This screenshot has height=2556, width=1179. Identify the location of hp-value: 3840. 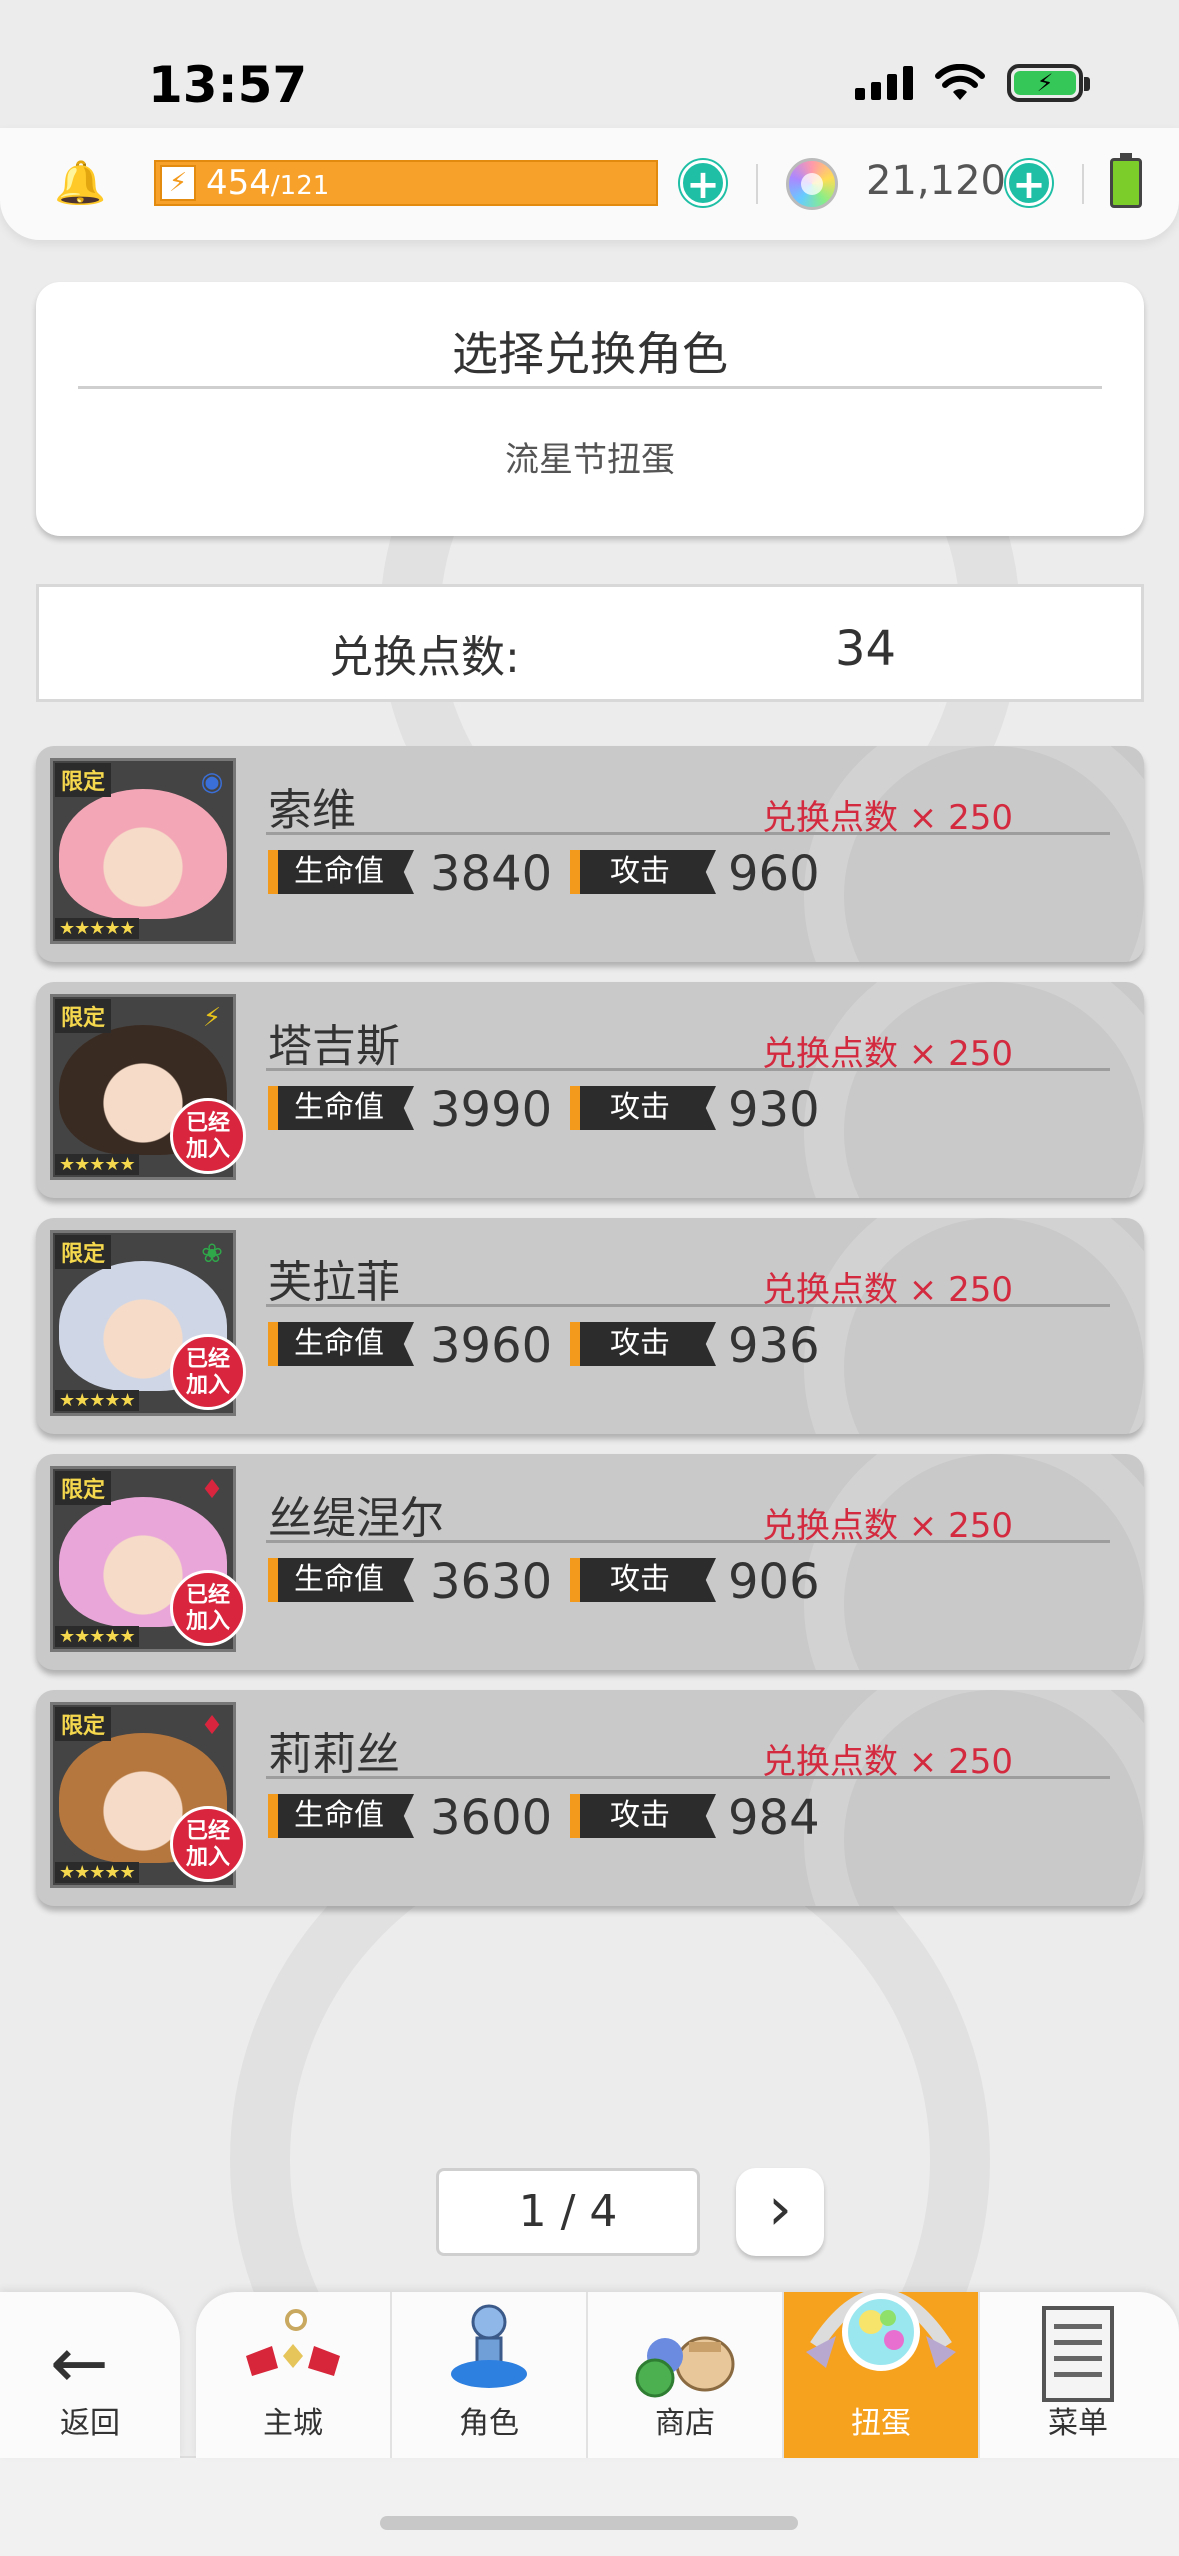
(491, 874).